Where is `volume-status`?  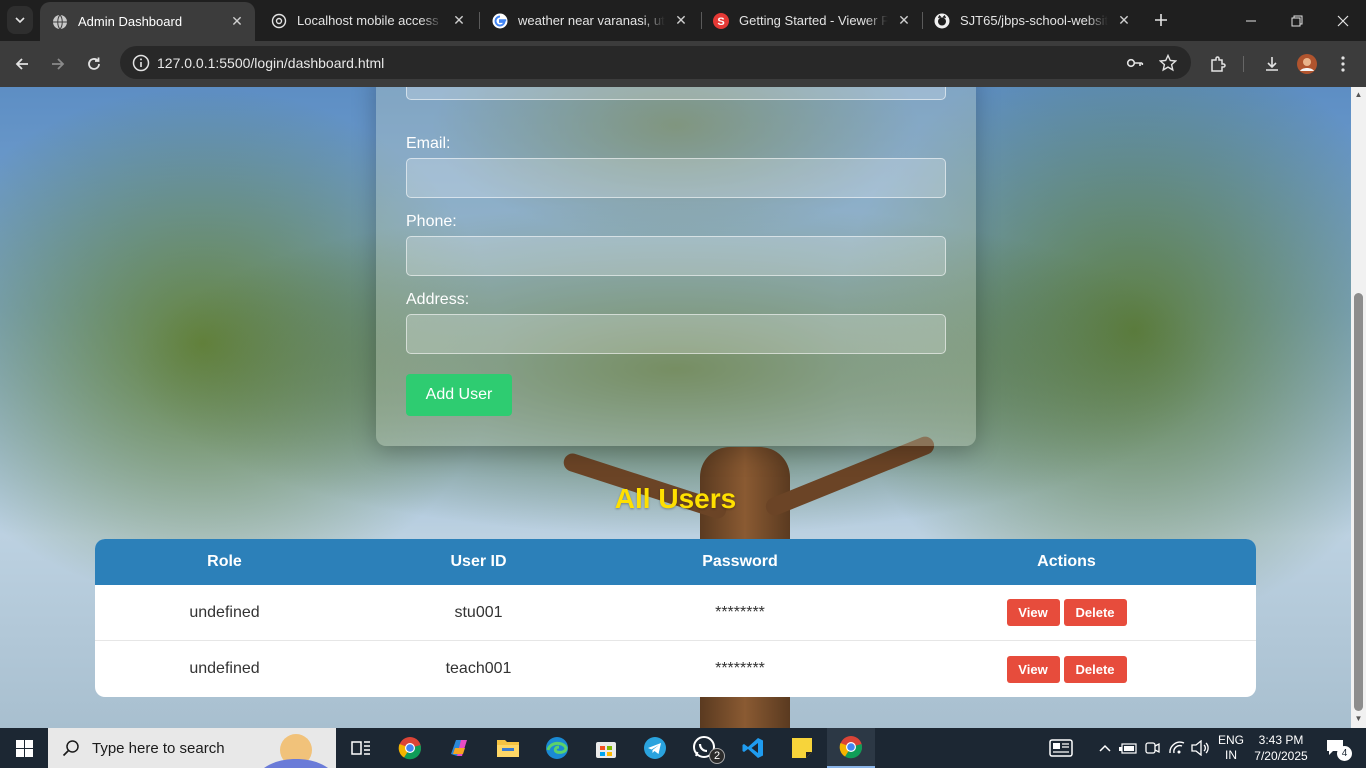 volume-status is located at coordinates (1200, 748).